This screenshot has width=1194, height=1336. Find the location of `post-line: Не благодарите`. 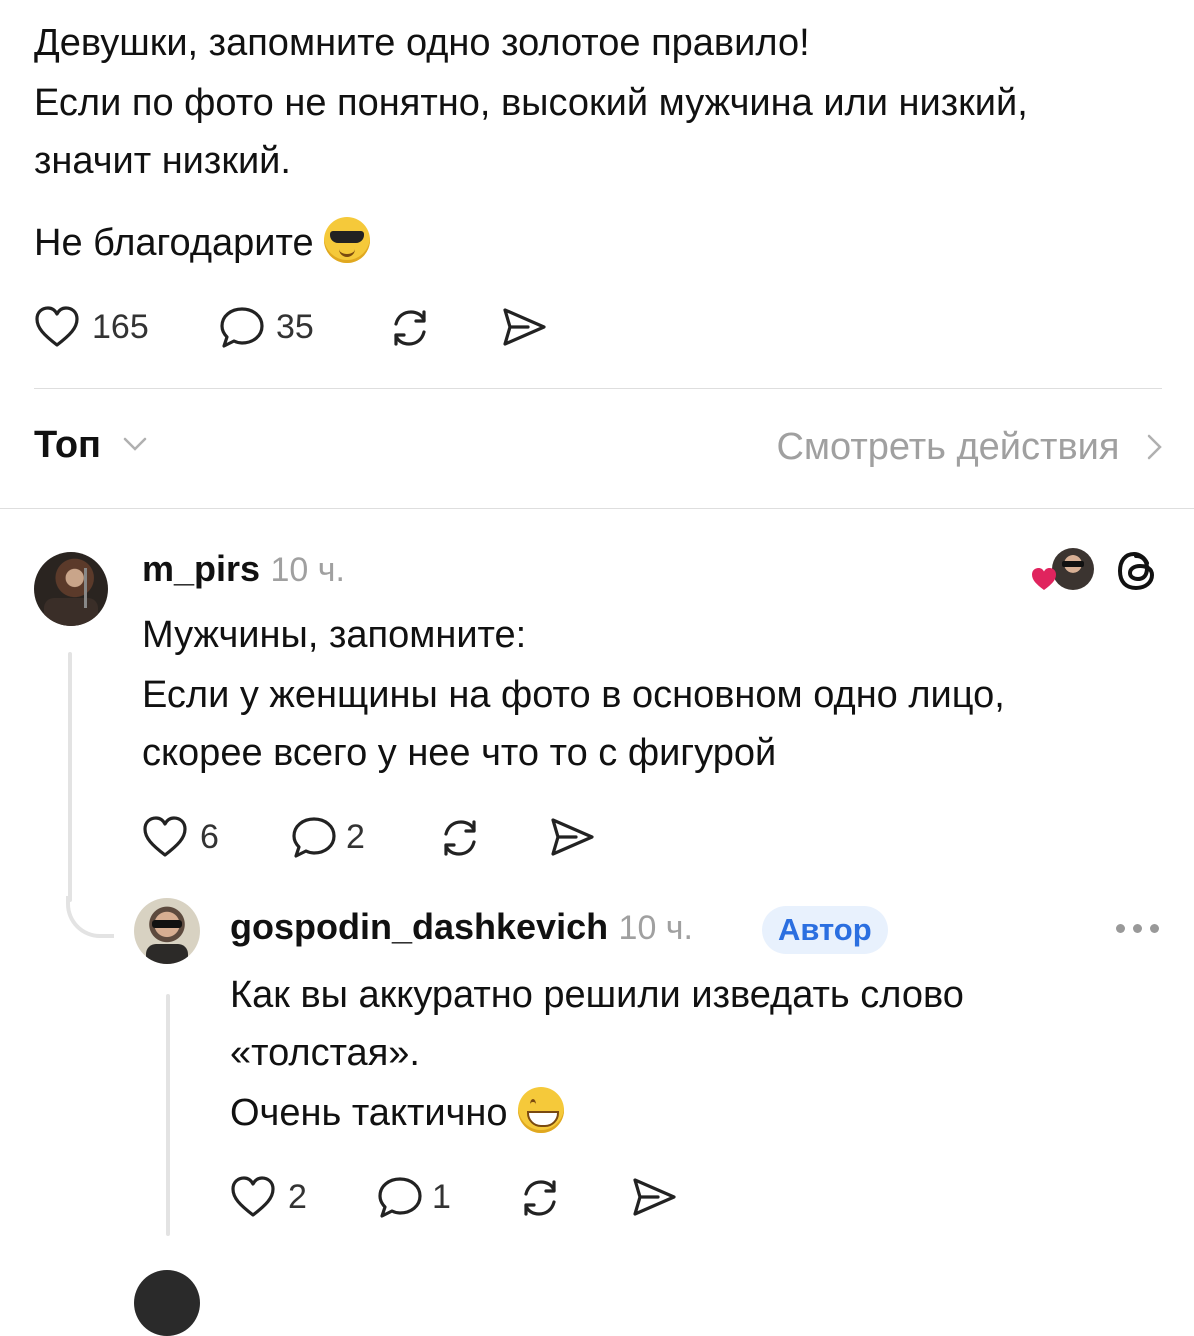

post-line: Не благодарите is located at coordinates (174, 243).